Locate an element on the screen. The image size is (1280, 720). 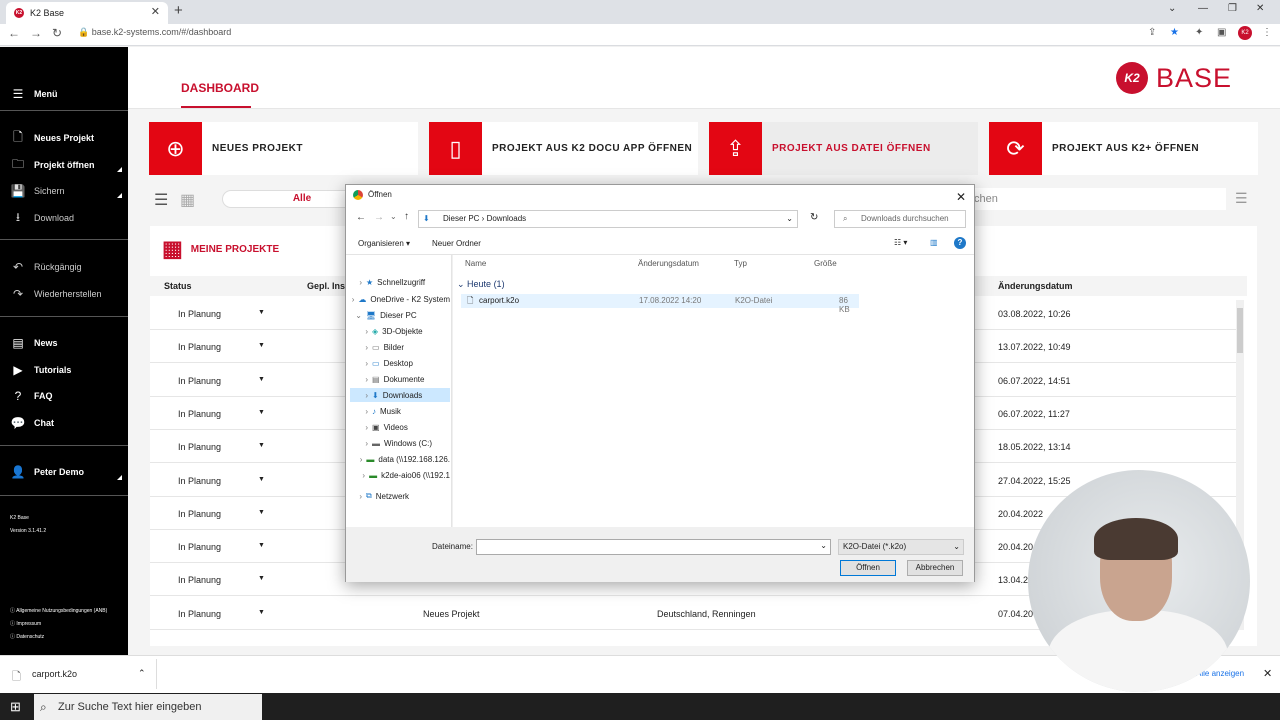
dialog-close-icon: ✕ is located at coordinates (961, 197).